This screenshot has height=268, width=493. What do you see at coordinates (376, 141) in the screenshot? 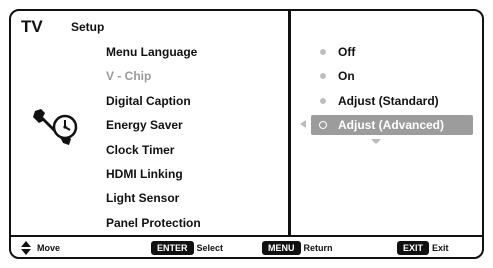
I see `down-arrow-icon` at bounding box center [376, 141].